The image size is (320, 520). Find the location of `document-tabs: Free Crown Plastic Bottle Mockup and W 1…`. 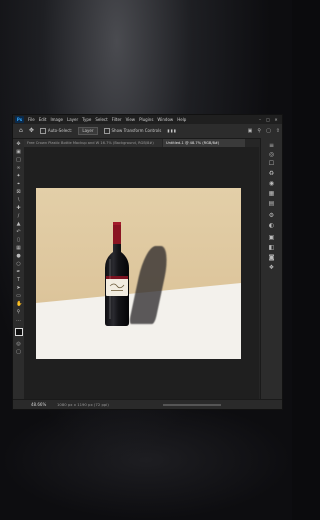

document-tabs: Free Crown Plastic Bottle Mockup and W 1… is located at coordinates (141, 143).